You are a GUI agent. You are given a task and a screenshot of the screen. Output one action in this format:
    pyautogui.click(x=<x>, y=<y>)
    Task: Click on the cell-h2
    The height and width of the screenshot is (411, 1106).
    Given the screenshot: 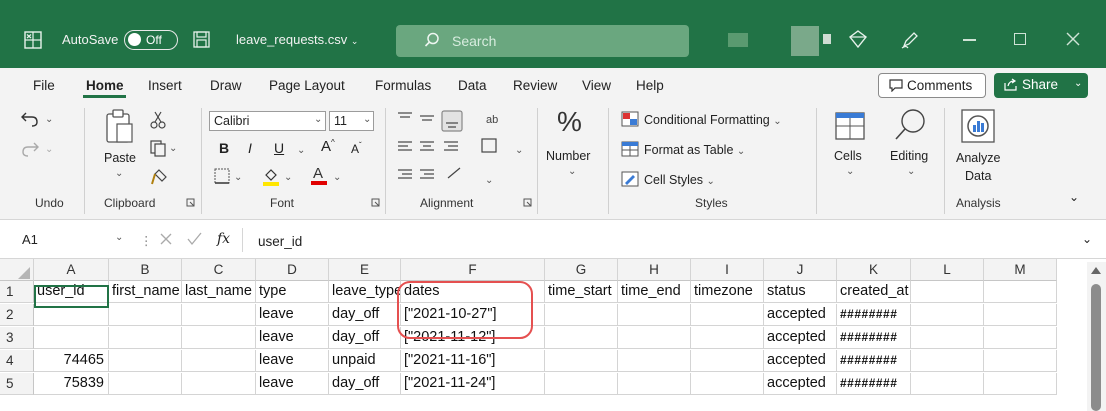 What is the action you would take?
    pyautogui.click(x=654, y=315)
    